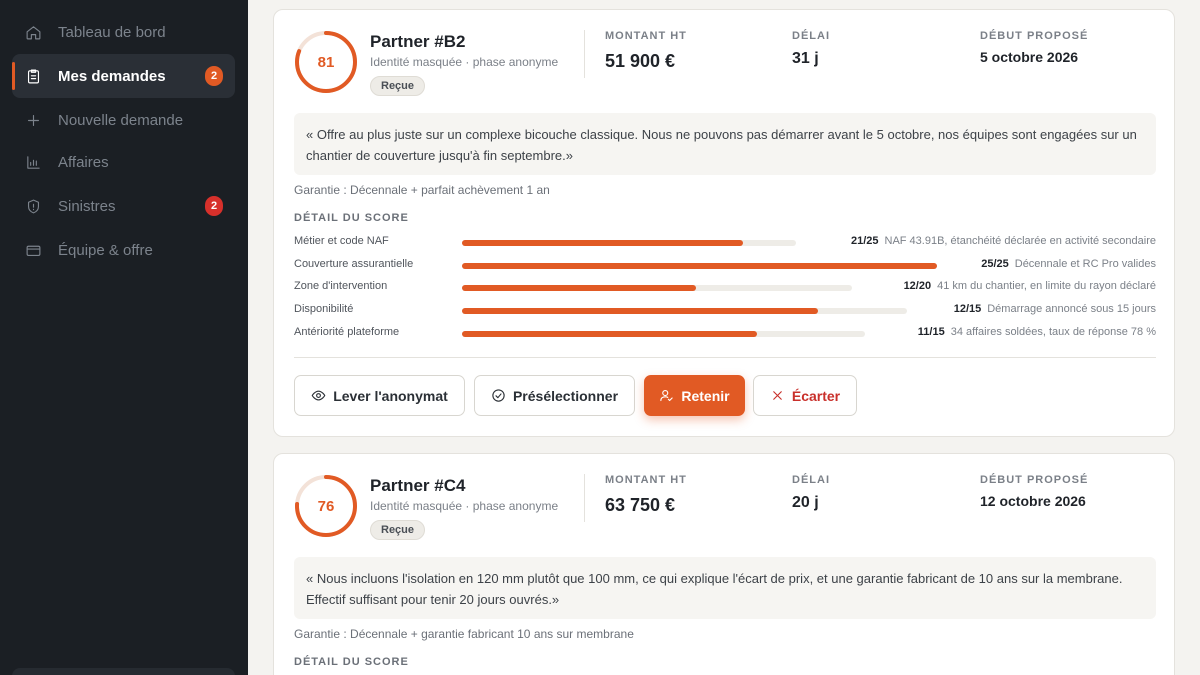 Image resolution: width=1200 pixels, height=675 pixels. What do you see at coordinates (917, 286) in the screenshot?
I see `criterion-score: 12/20` at bounding box center [917, 286].